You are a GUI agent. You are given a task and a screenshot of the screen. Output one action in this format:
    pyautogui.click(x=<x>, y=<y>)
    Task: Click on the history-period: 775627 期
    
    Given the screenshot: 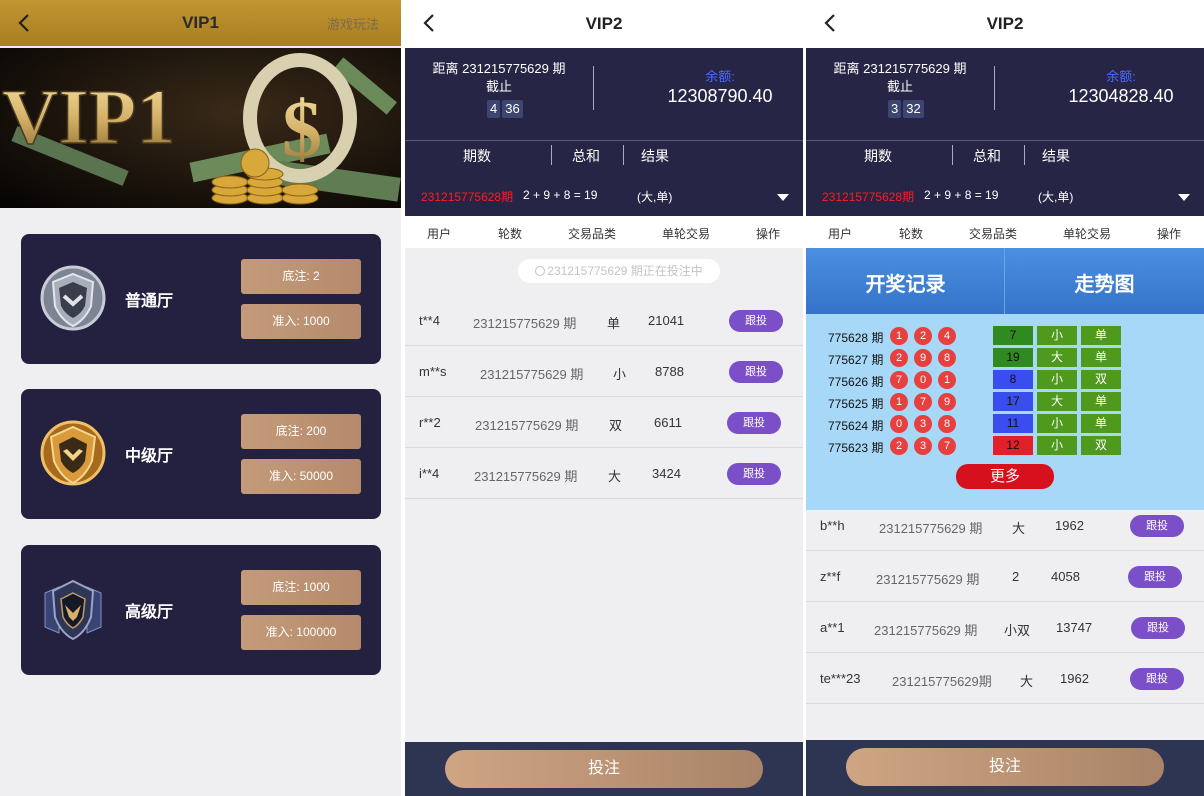 What is the action you would take?
    pyautogui.click(x=856, y=360)
    